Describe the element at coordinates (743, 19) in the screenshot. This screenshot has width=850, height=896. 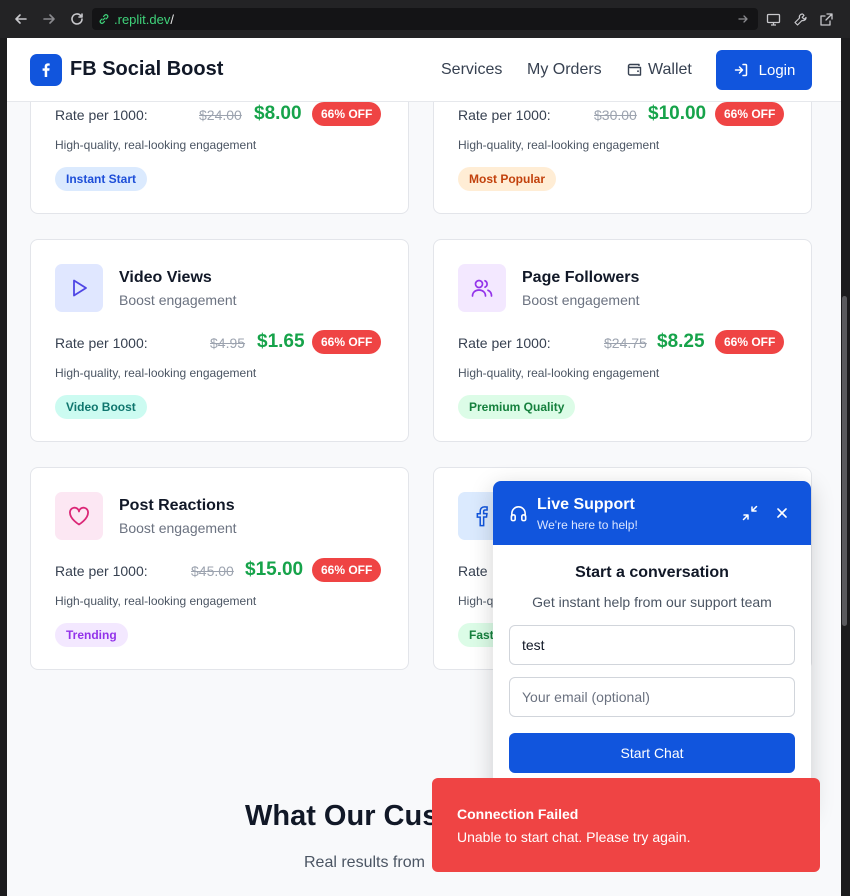
I see `go-arrow-icon` at that location.